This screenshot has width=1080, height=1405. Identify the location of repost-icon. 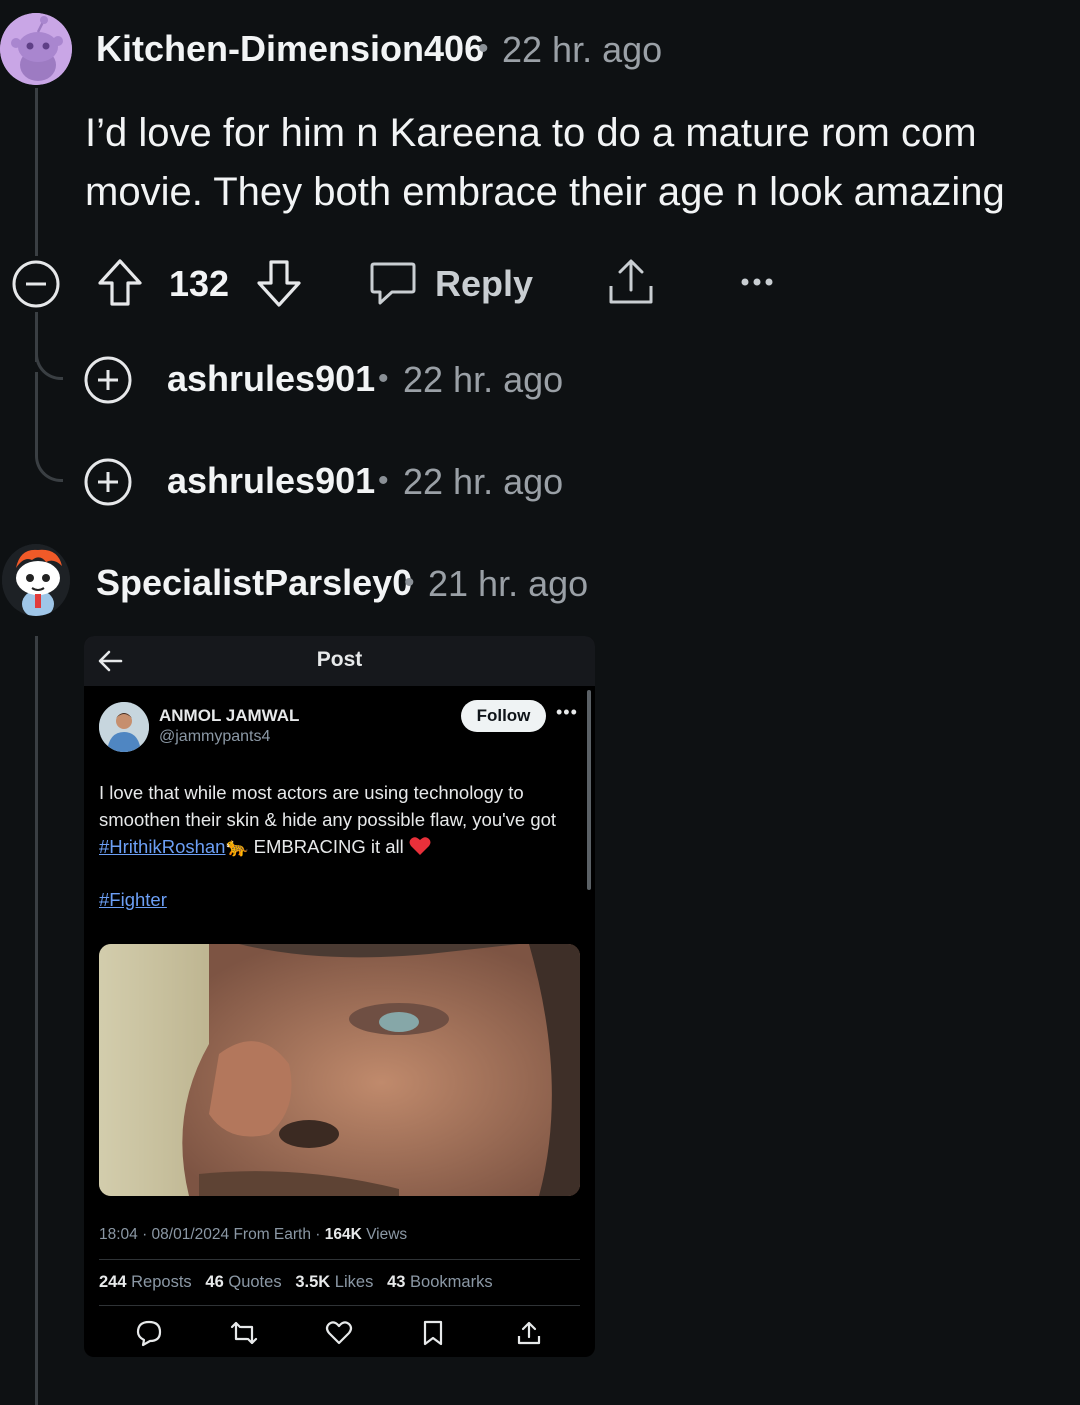
(244, 1335).